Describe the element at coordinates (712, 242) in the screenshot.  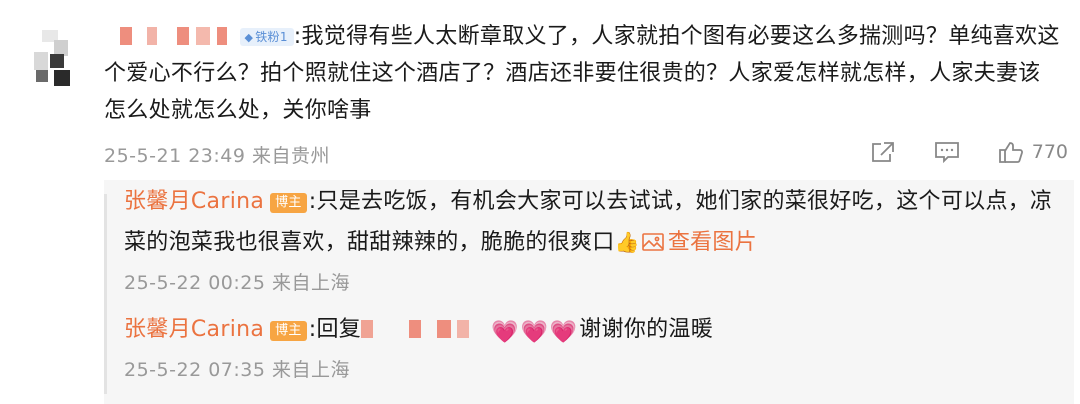
I see `view-image-link: 查看图片` at that location.